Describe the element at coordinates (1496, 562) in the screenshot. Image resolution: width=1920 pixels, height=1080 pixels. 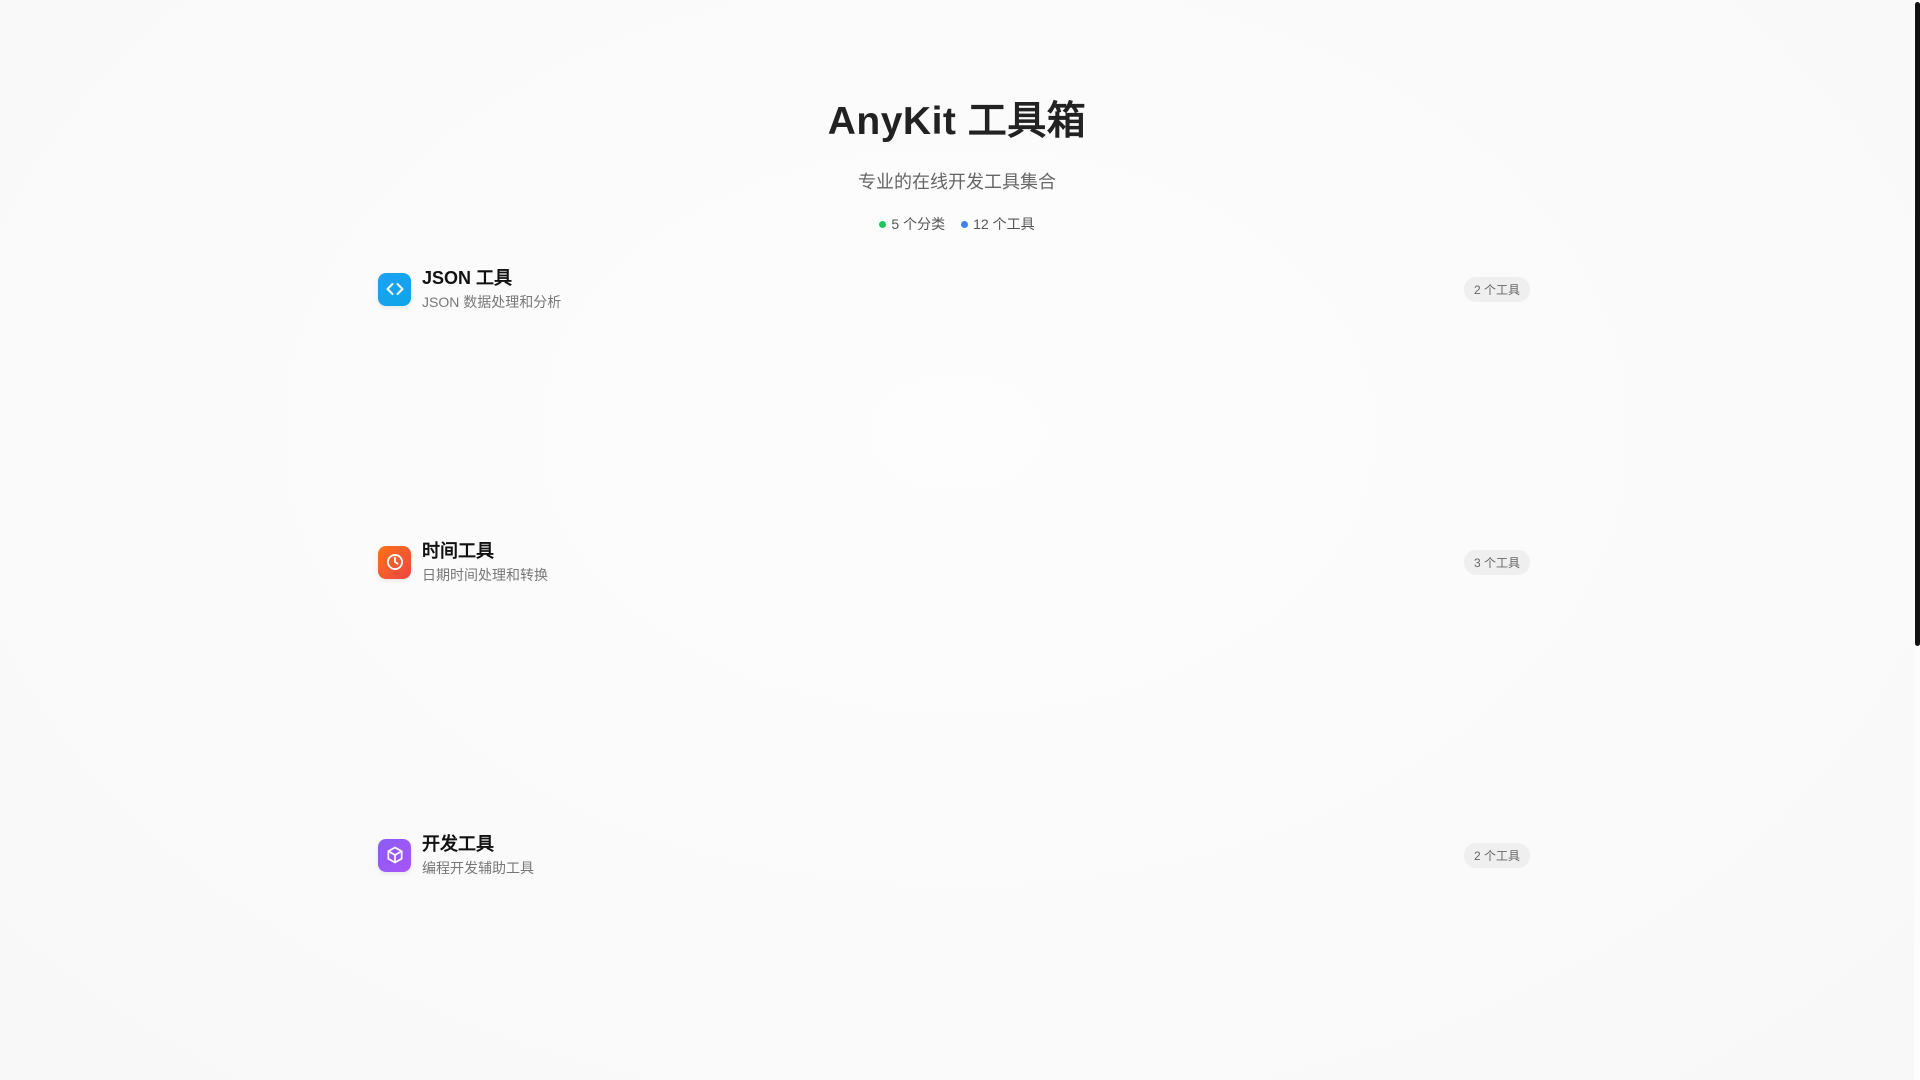
I see `tool-count-badge: 3 个工具` at that location.